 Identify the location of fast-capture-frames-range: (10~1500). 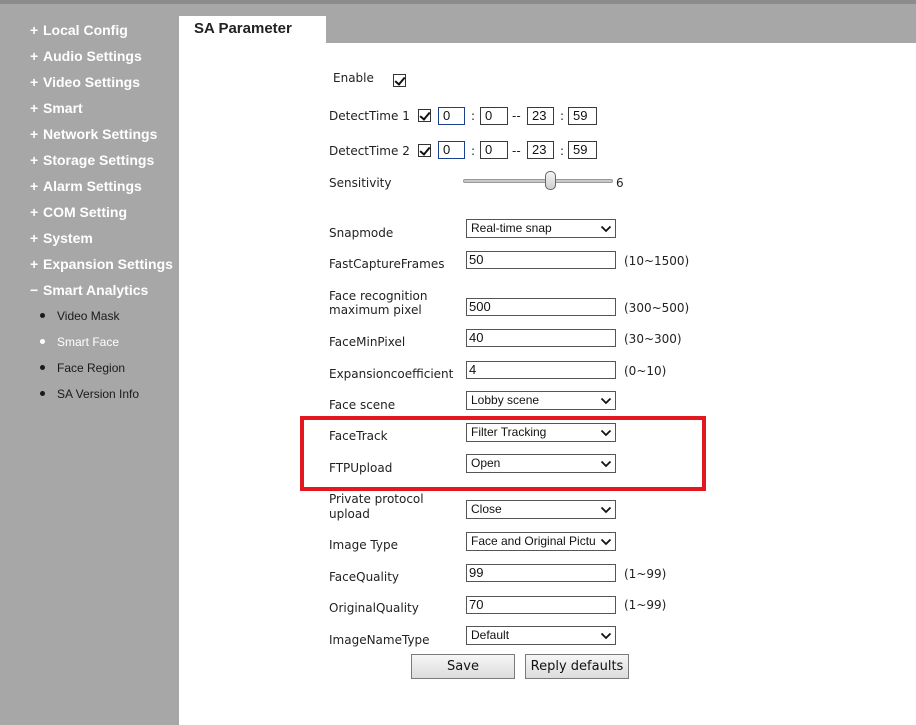
(657, 261).